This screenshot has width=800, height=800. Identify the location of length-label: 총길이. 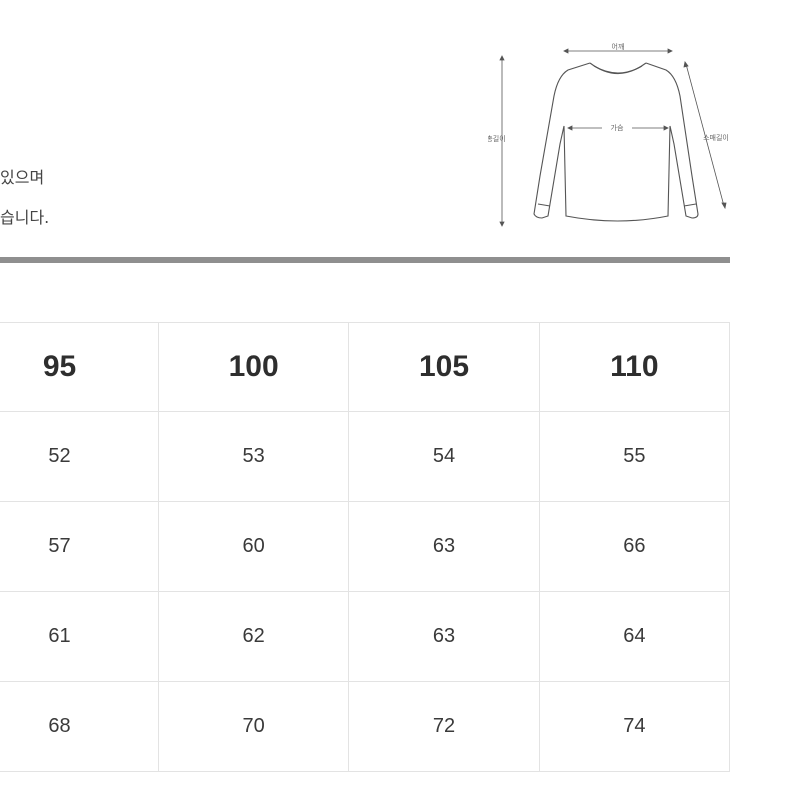
(497, 138).